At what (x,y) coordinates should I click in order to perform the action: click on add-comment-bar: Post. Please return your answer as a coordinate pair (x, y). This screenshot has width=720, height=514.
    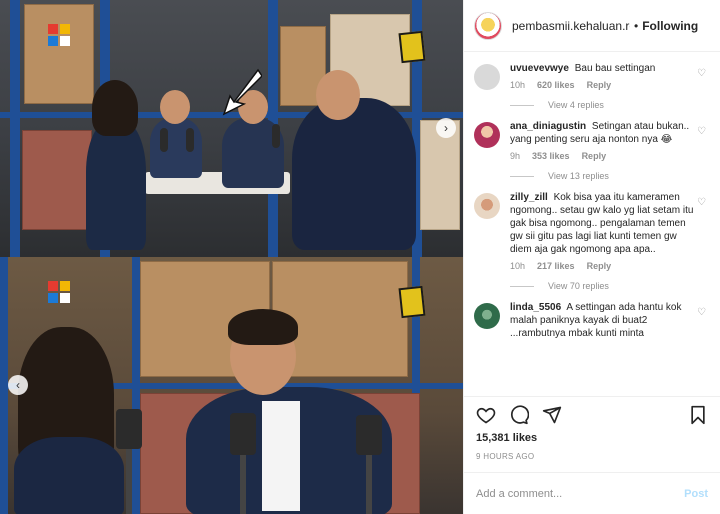
    Looking at the image, I should click on (592, 493).